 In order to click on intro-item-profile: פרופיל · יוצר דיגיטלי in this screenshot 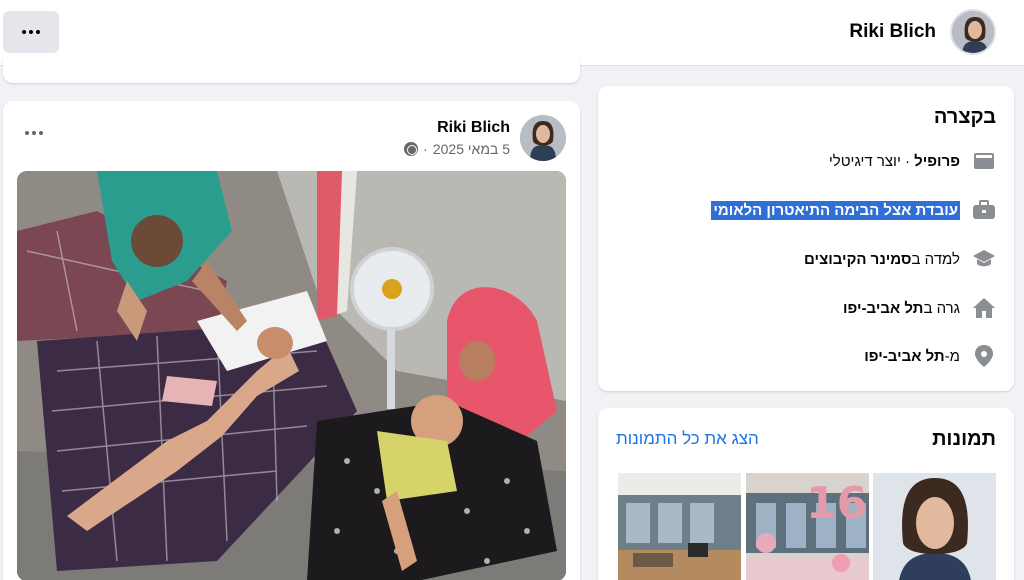, I will do `click(912, 161)`.